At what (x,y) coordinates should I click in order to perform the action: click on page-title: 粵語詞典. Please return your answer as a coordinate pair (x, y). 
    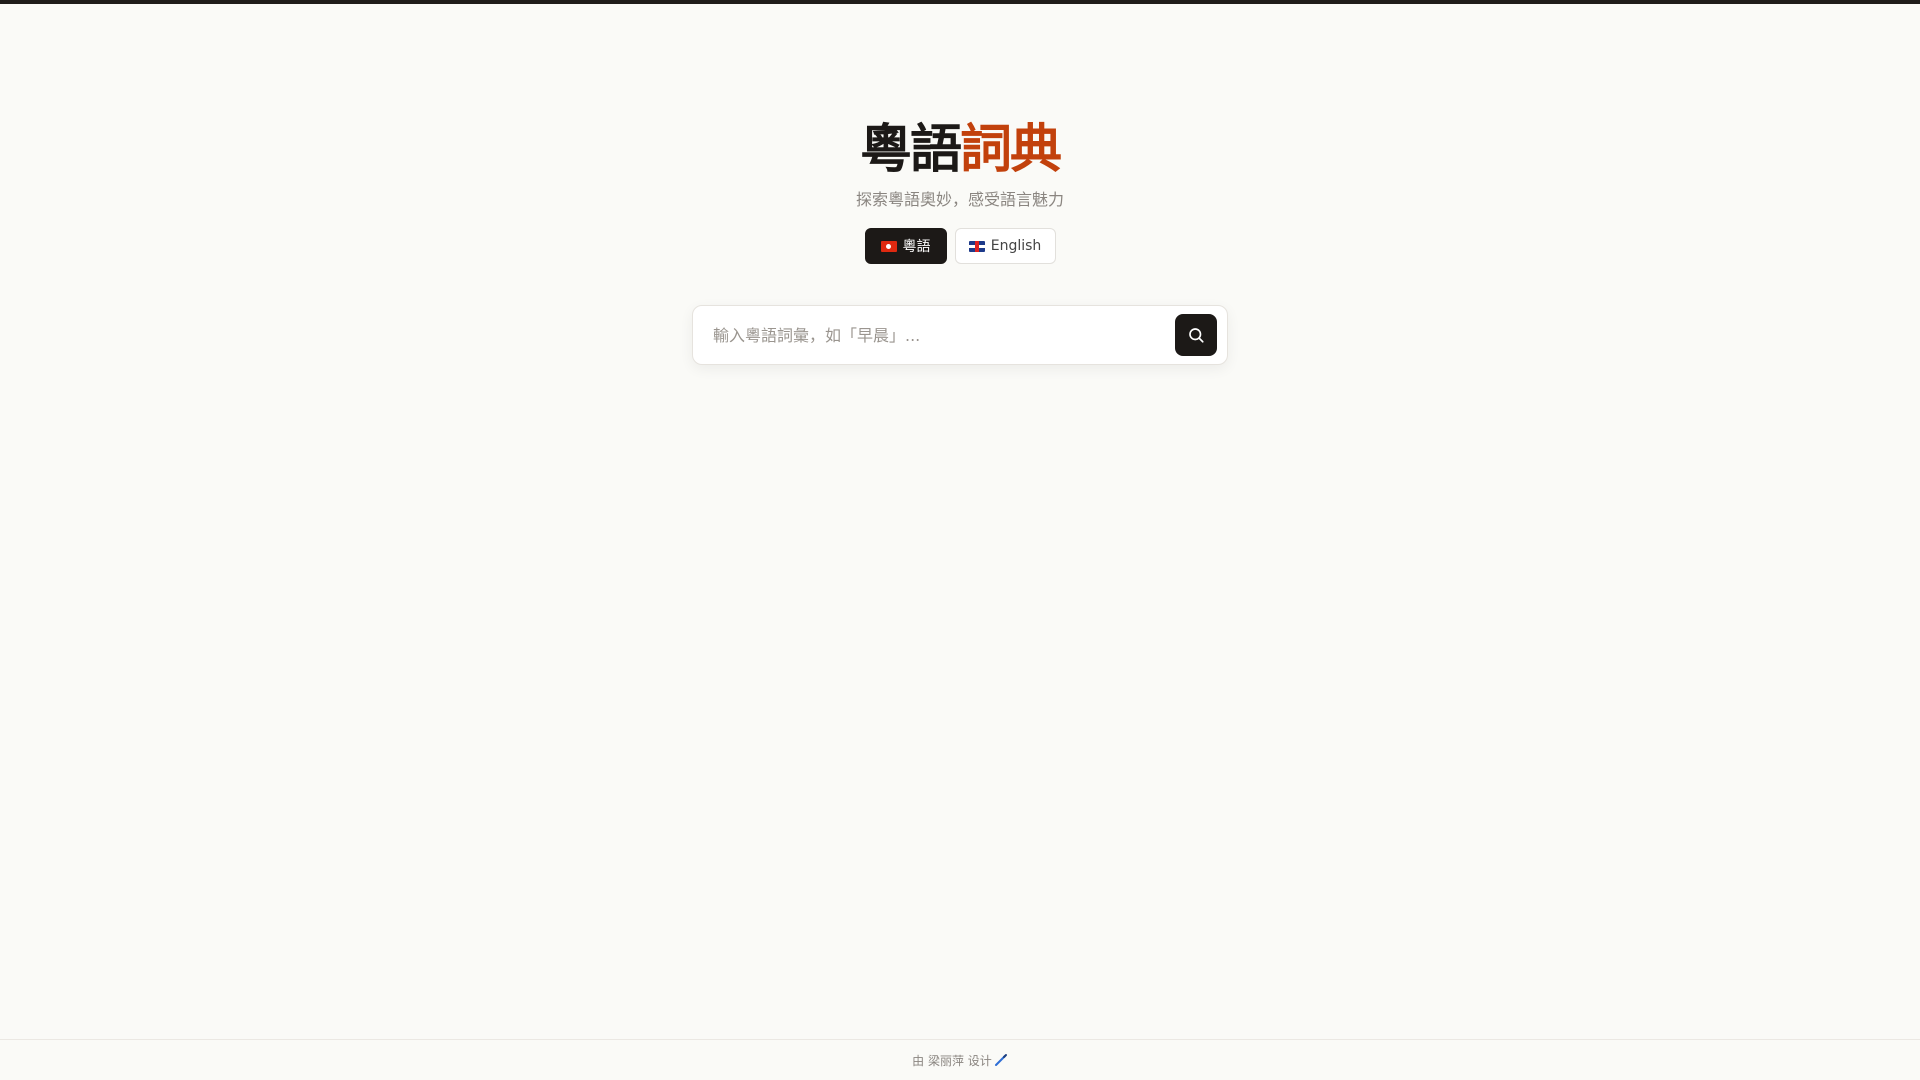
    Looking at the image, I should click on (960, 150).